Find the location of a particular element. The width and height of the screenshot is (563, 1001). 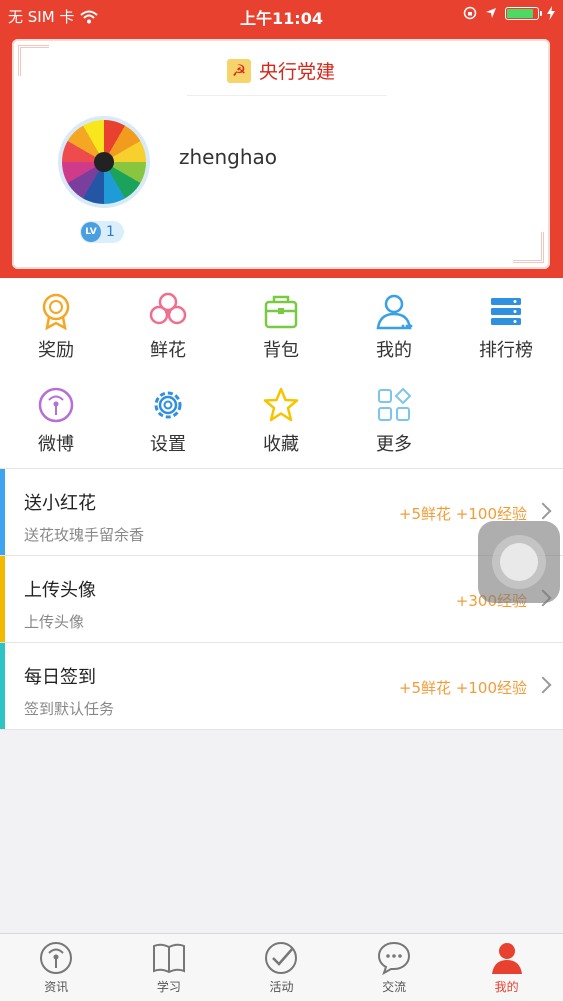

grid-item-settings: 设置 is located at coordinates (168, 426).